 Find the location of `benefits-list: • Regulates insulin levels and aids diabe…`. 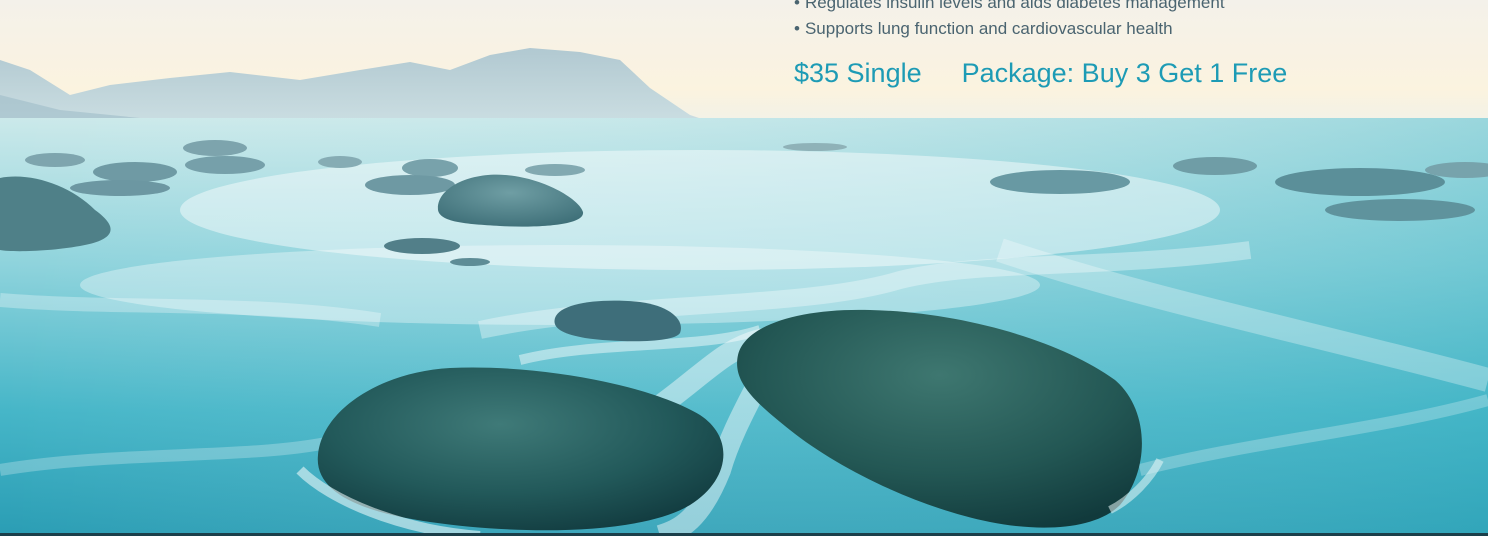

benefits-list: • Regulates insulin levels and aids diabe… is located at coordinates (1124, 21).